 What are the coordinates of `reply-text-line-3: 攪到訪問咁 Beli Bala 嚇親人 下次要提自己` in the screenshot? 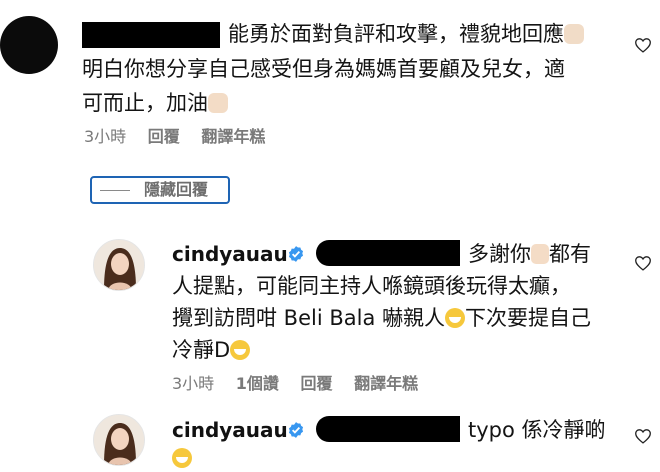 It's located at (381, 318).